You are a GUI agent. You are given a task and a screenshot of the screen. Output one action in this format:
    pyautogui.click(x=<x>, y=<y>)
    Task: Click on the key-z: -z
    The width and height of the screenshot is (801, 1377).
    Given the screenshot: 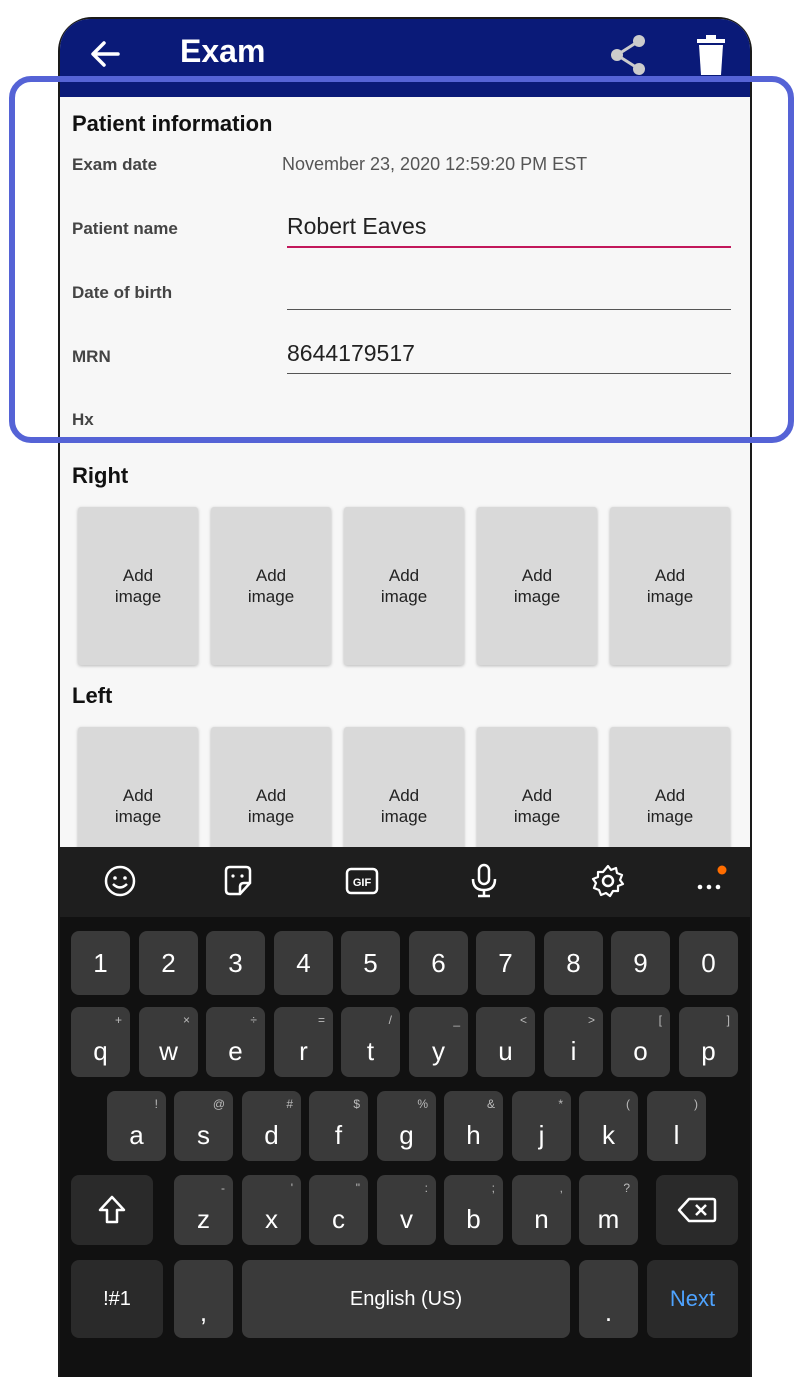 What is the action you would take?
    pyautogui.click(x=203, y=1210)
    